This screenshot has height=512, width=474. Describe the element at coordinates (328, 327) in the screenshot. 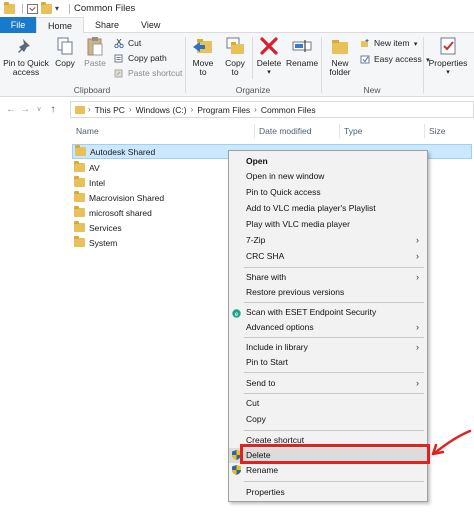

I see `menu-item-advanced-options: Advanced options ›` at that location.